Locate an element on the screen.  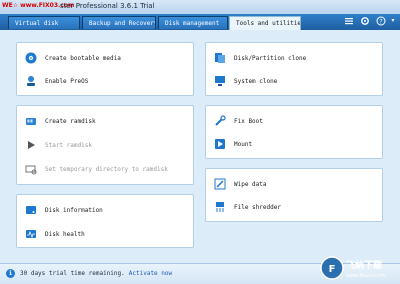
menu-icon is located at coordinates (349, 21).